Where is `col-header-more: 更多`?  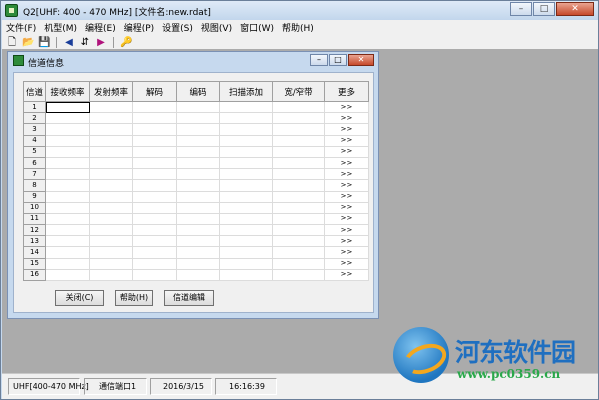
col-header-more: 更多 is located at coordinates (346, 91).